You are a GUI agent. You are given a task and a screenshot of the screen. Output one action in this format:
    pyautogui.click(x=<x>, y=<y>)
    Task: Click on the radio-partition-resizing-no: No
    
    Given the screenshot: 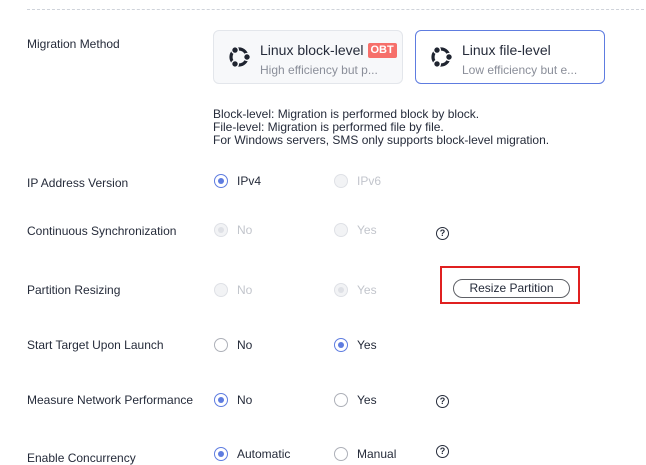 What is the action you would take?
    pyautogui.click(x=233, y=290)
    